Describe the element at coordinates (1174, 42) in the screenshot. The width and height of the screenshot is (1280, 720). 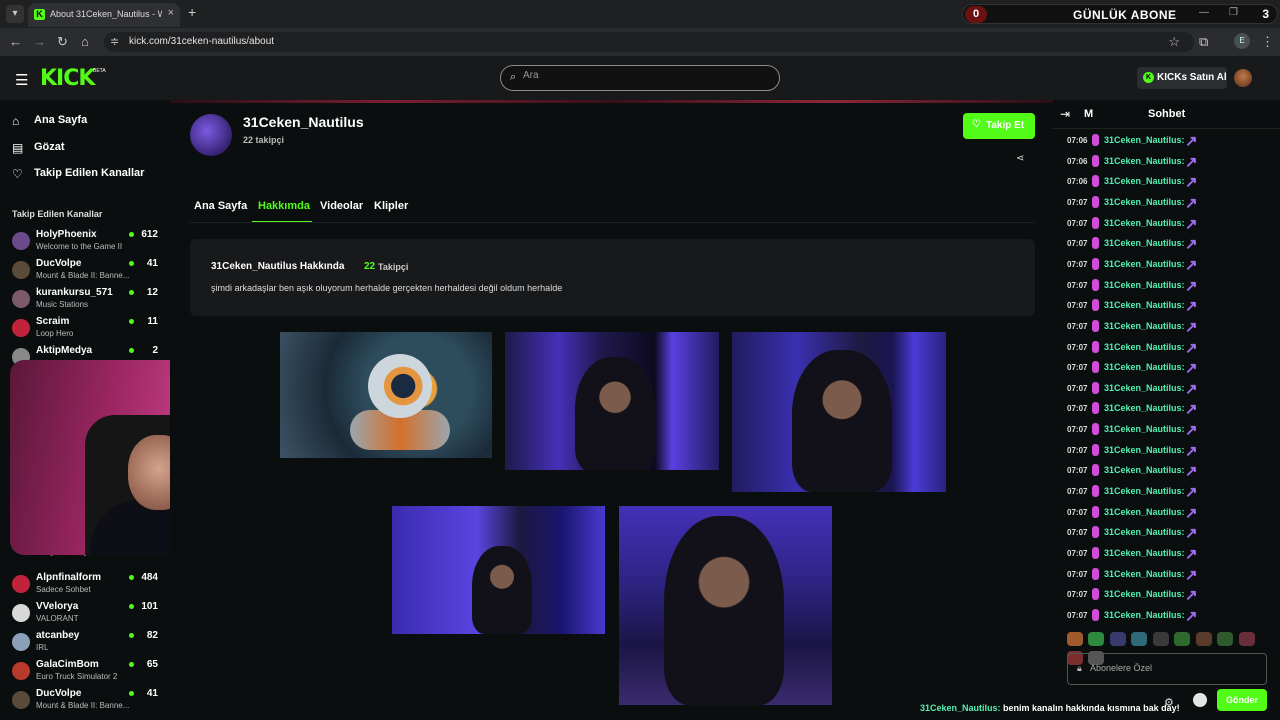
I see `bookmark-star-icon: ☆` at that location.